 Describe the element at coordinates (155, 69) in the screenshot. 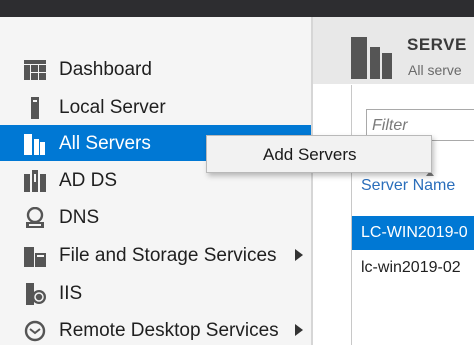

I see `sidebar-item-dashboard: Dashboard` at that location.